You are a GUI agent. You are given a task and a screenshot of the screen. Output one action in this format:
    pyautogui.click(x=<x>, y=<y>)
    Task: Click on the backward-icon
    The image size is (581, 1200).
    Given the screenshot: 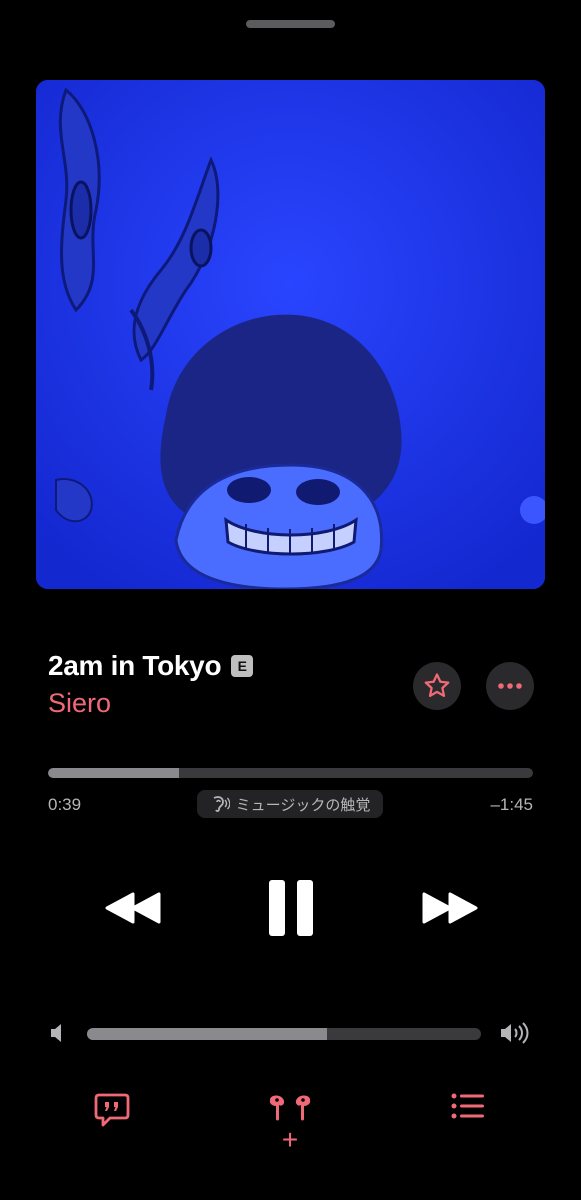 What is the action you would take?
    pyautogui.click(x=132, y=907)
    